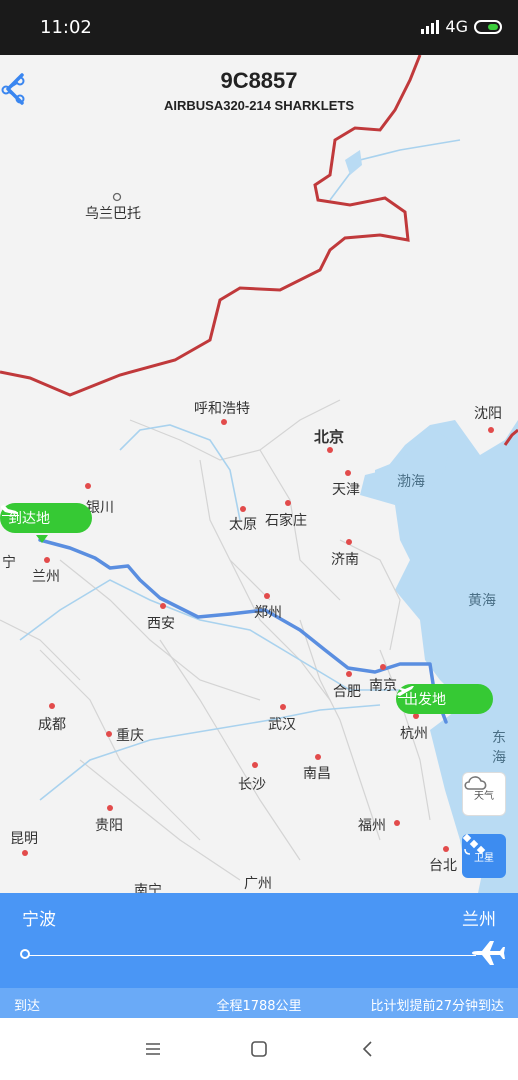 This screenshot has height=1080, width=518. I want to click on lake, so click(353, 162).